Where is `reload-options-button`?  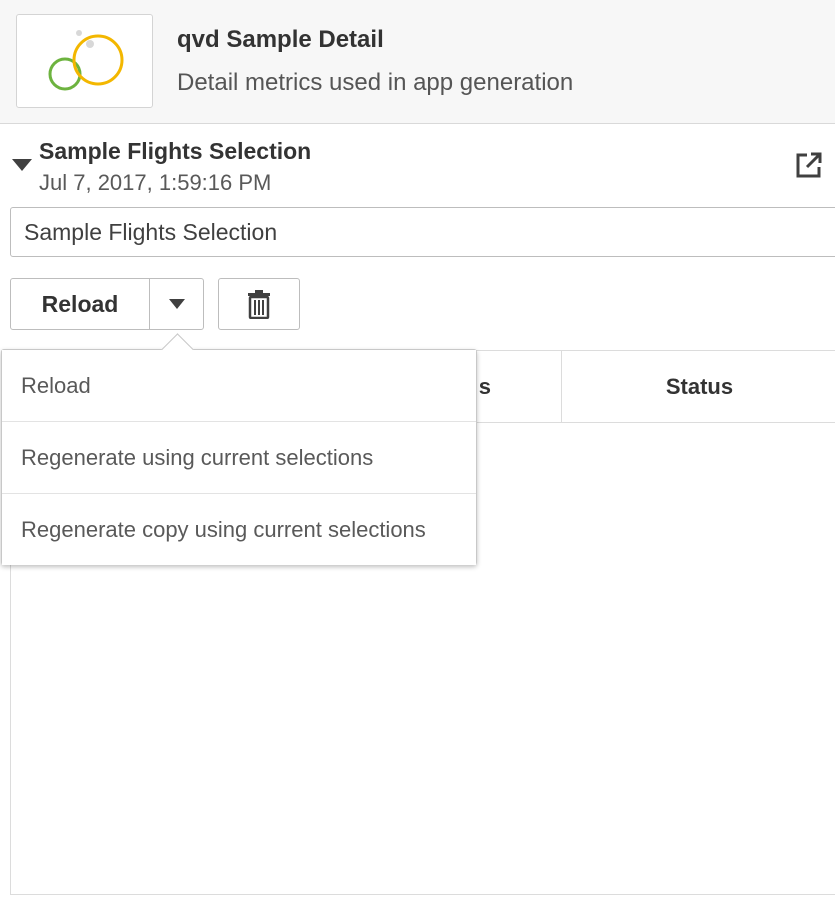
reload-options-button is located at coordinates (176, 304).